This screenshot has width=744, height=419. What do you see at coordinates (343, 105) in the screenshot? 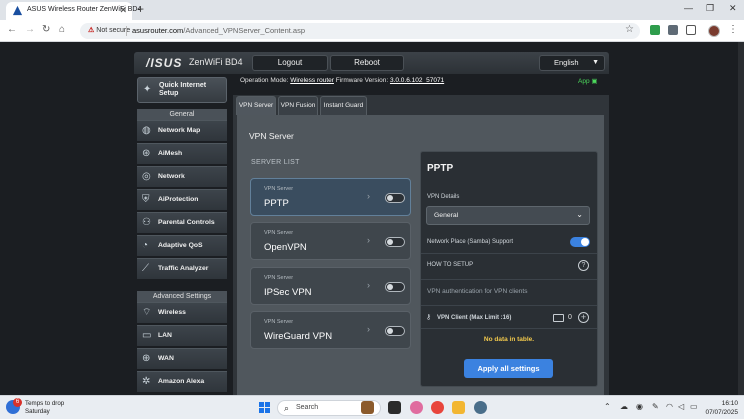
I see `tab-instant-guard: Instant Guard` at bounding box center [343, 105].